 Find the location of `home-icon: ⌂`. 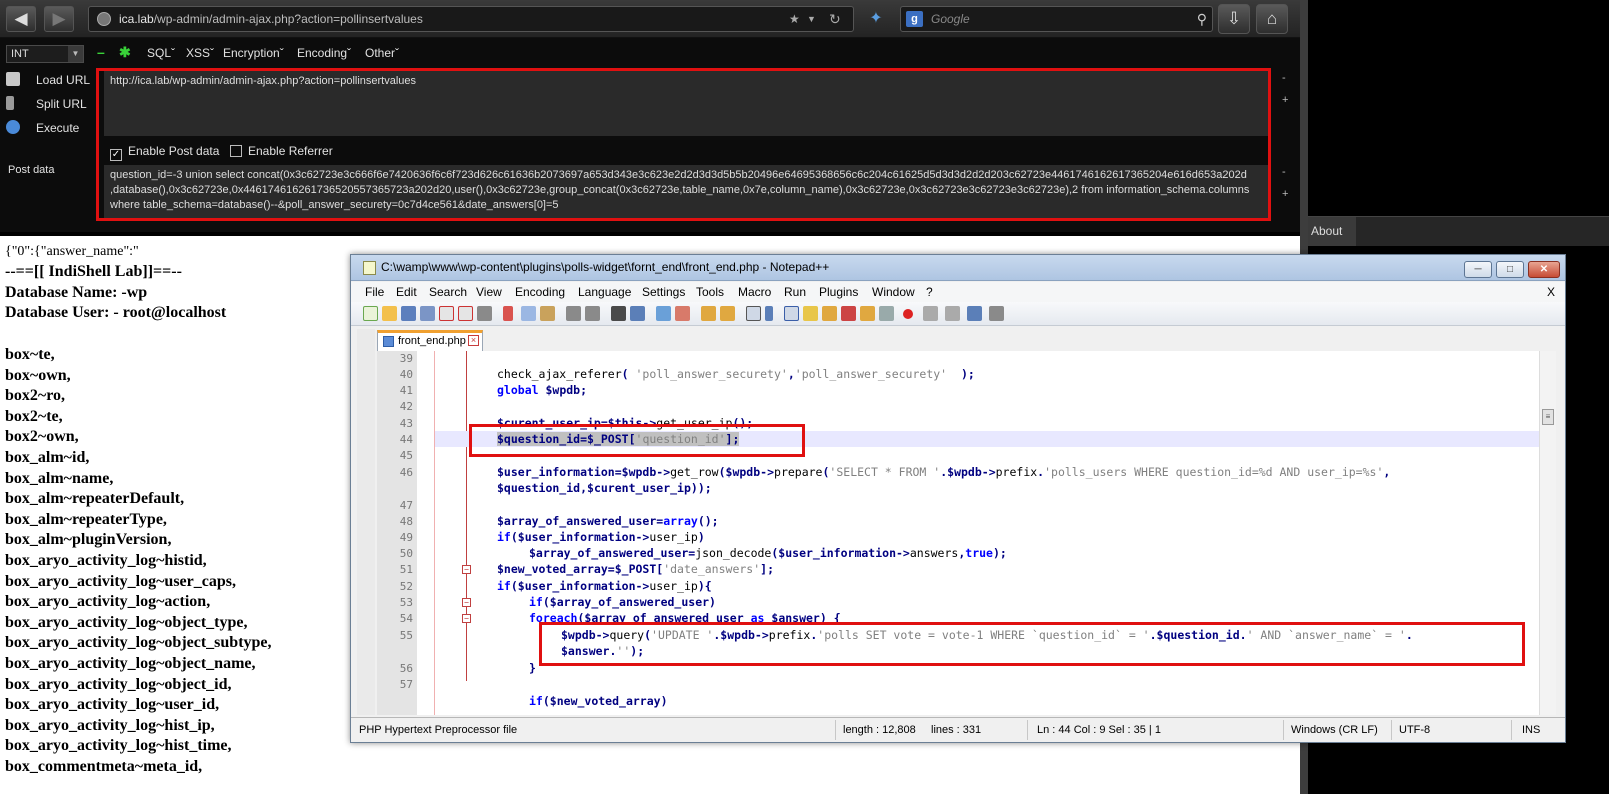

home-icon: ⌂ is located at coordinates (1272, 18).